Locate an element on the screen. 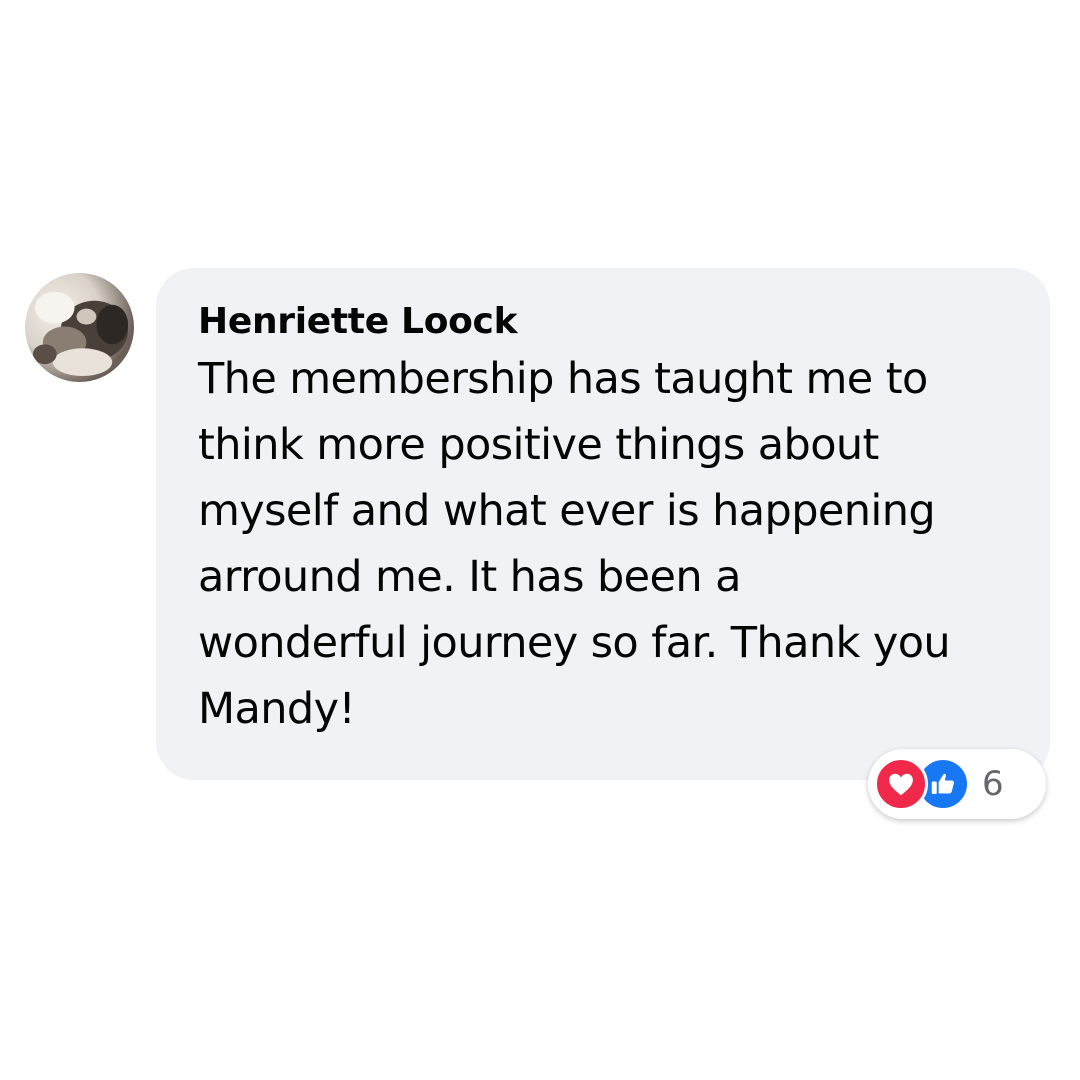 This screenshot has width=1080, height=1080. comment-author: Henriette Loock is located at coordinates (358, 322).